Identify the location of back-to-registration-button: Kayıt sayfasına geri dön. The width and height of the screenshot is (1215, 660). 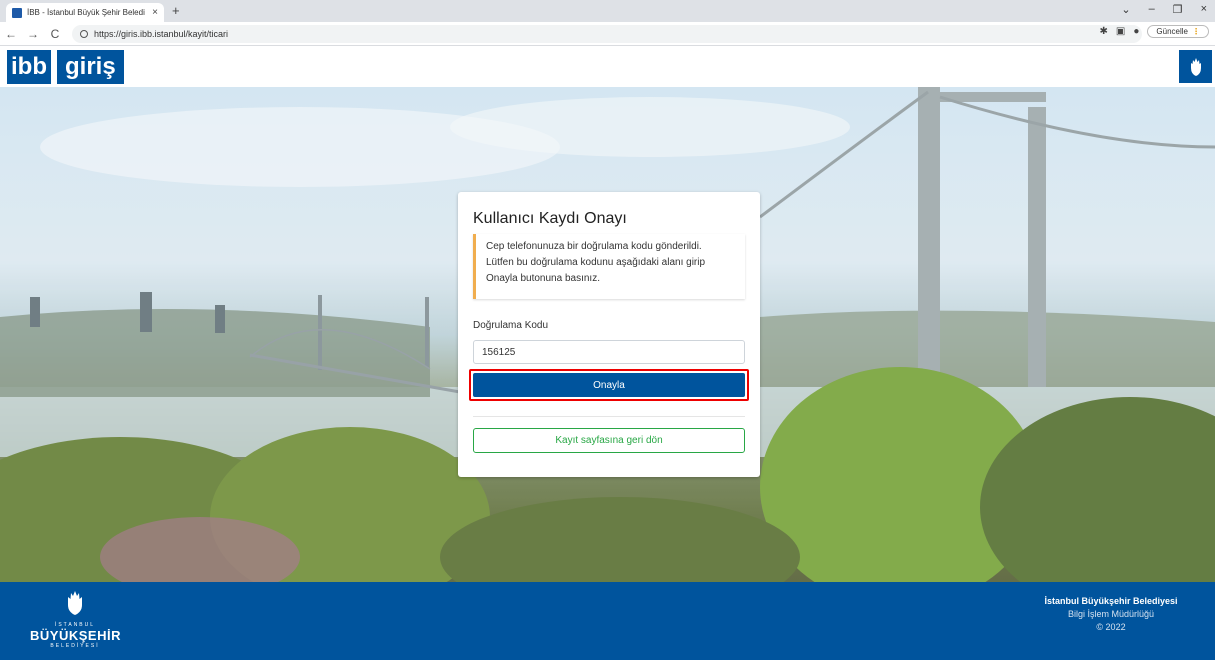
(609, 440).